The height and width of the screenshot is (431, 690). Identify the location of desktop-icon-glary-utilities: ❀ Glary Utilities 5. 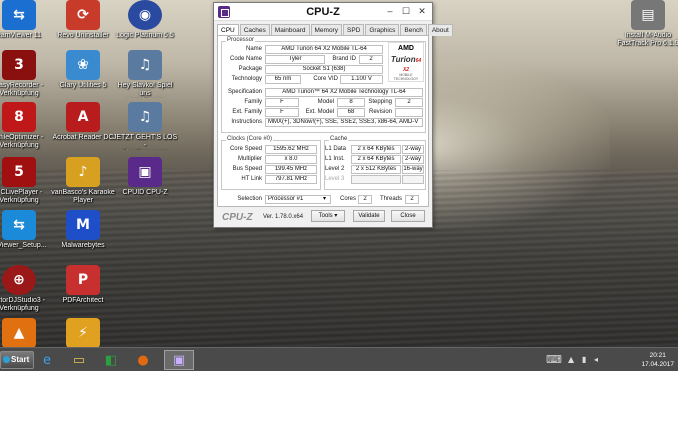
(83, 70).